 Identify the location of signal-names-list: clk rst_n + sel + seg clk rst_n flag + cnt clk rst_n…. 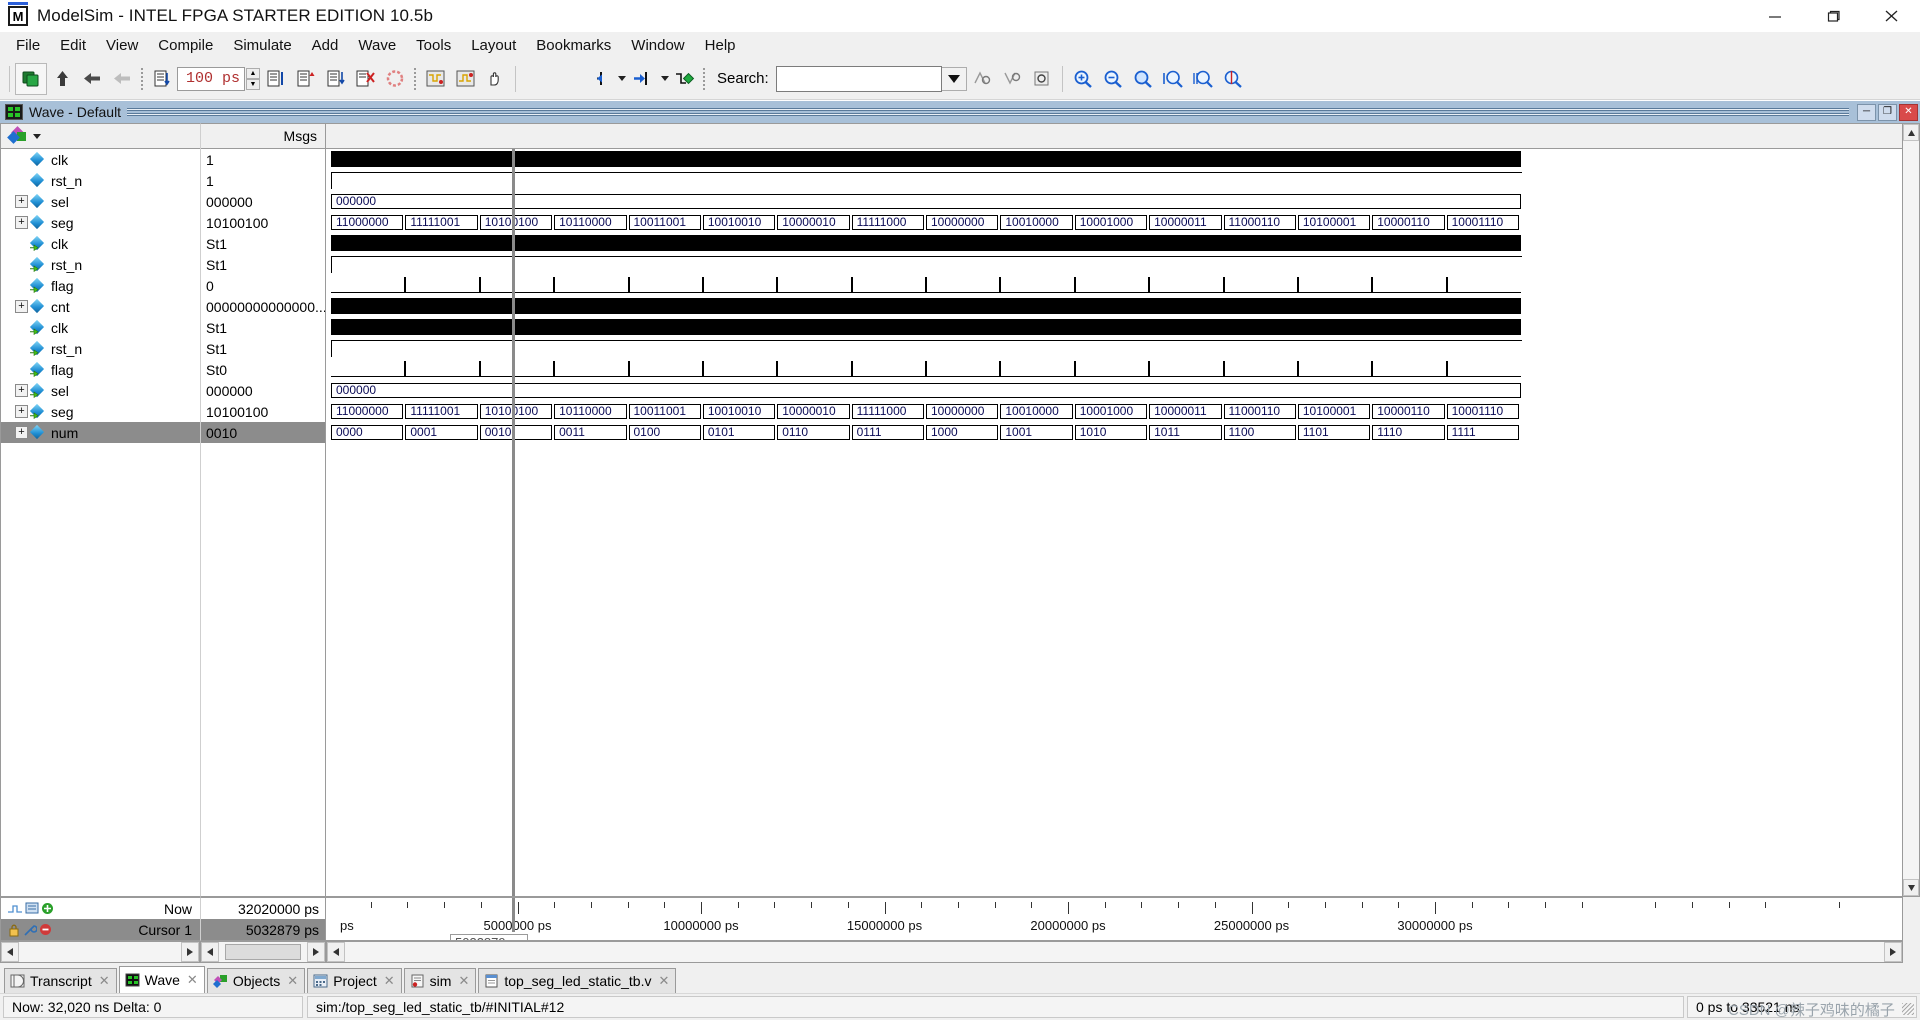
(100, 522).